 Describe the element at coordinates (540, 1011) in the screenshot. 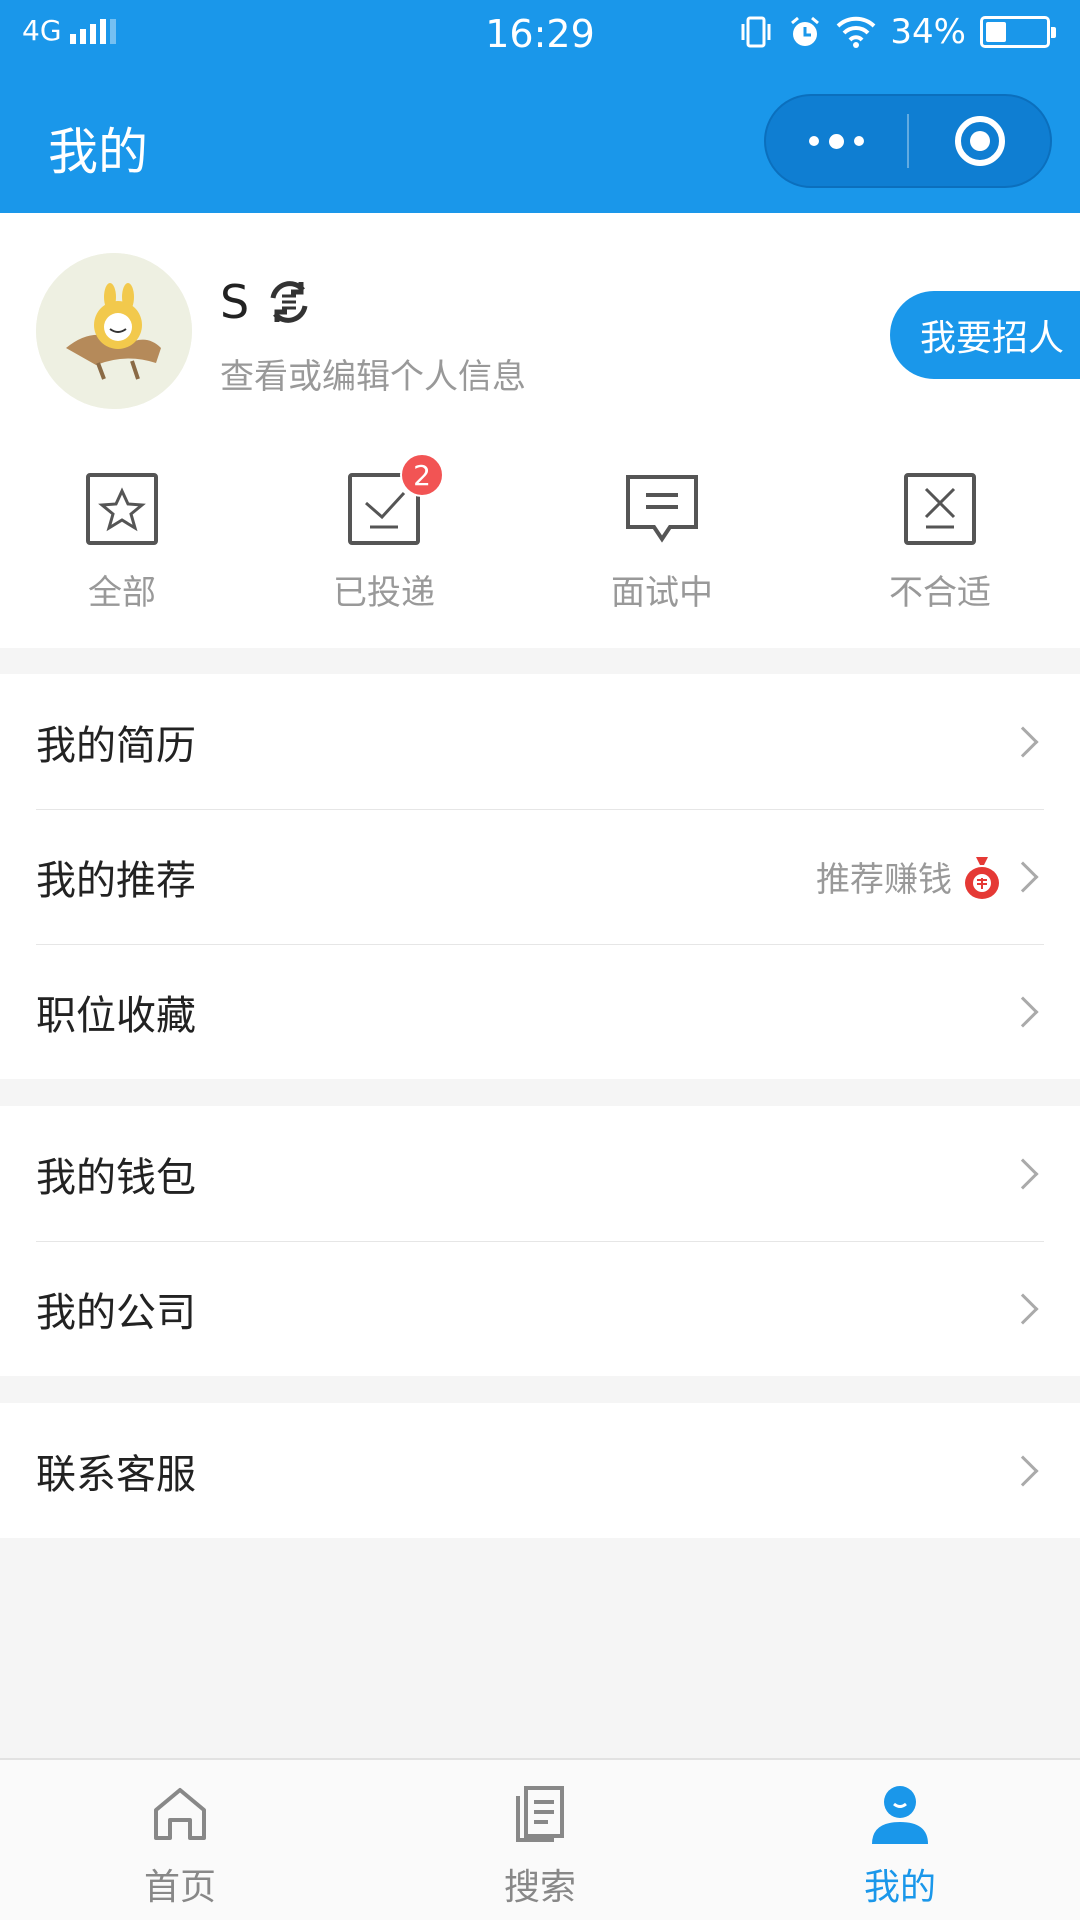

I see `menu-item-favorites: 职位收藏` at that location.